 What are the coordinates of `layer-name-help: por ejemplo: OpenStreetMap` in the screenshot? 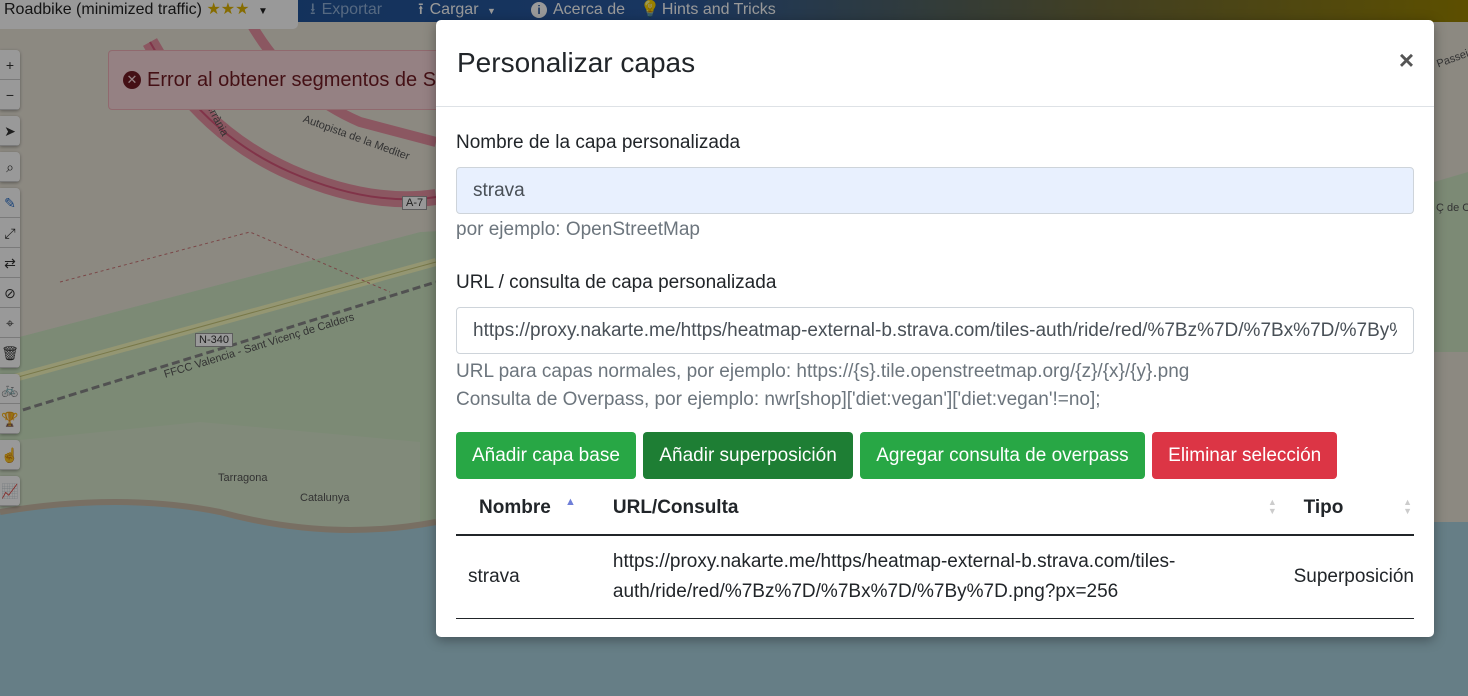 It's located at (578, 229).